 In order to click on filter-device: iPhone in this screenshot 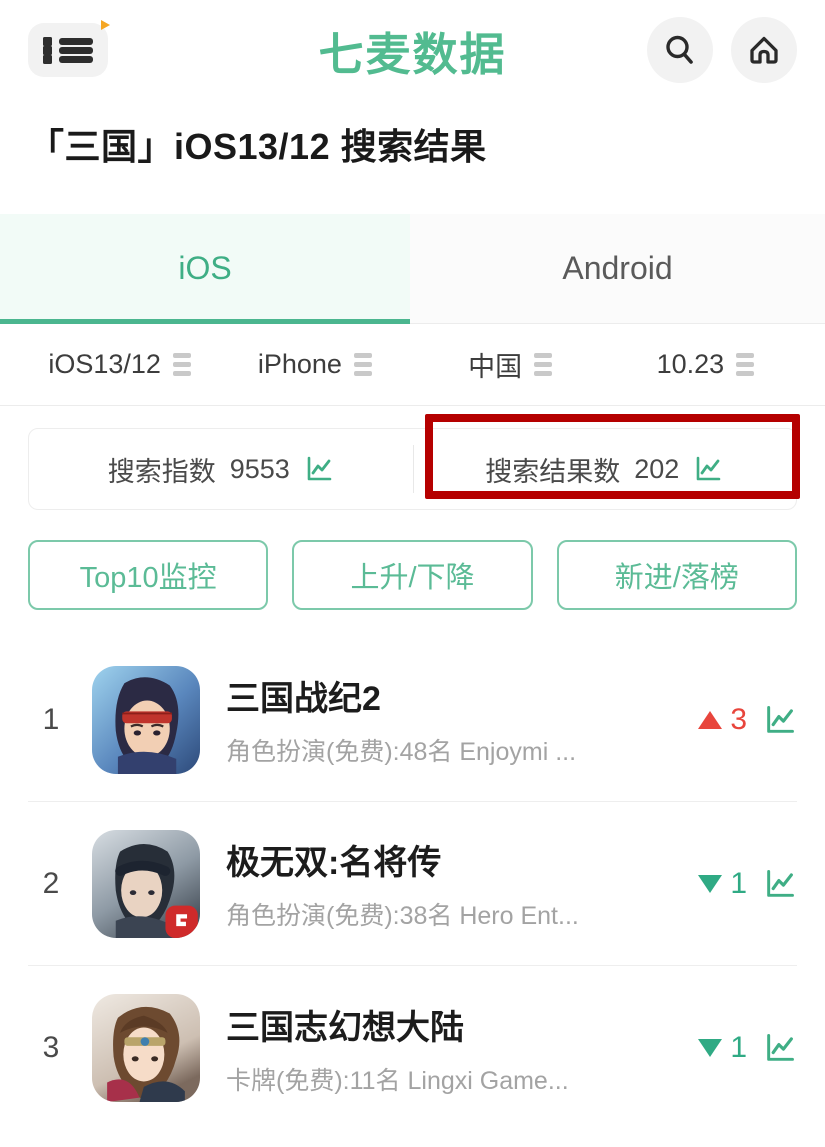, I will do `click(314, 364)`.